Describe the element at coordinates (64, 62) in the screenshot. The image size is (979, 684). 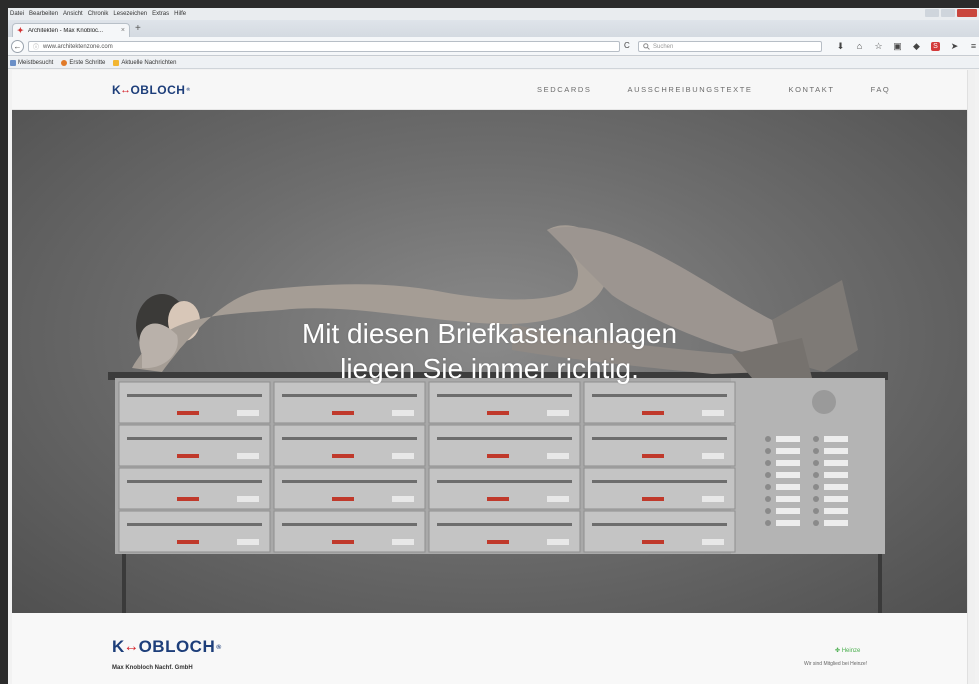
I see `firefox-icon` at that location.